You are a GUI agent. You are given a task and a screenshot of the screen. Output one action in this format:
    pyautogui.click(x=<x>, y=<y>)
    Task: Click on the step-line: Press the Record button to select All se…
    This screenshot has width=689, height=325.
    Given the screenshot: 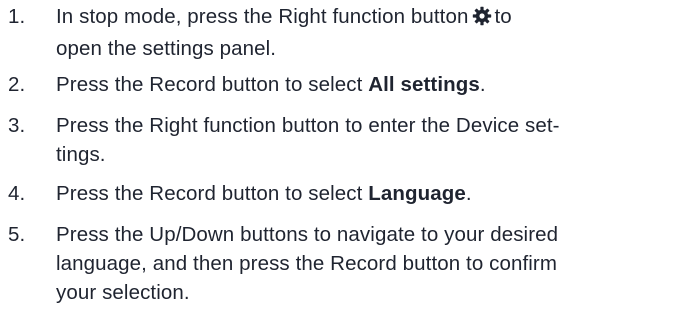 What is the action you would take?
    pyautogui.click(x=371, y=84)
    